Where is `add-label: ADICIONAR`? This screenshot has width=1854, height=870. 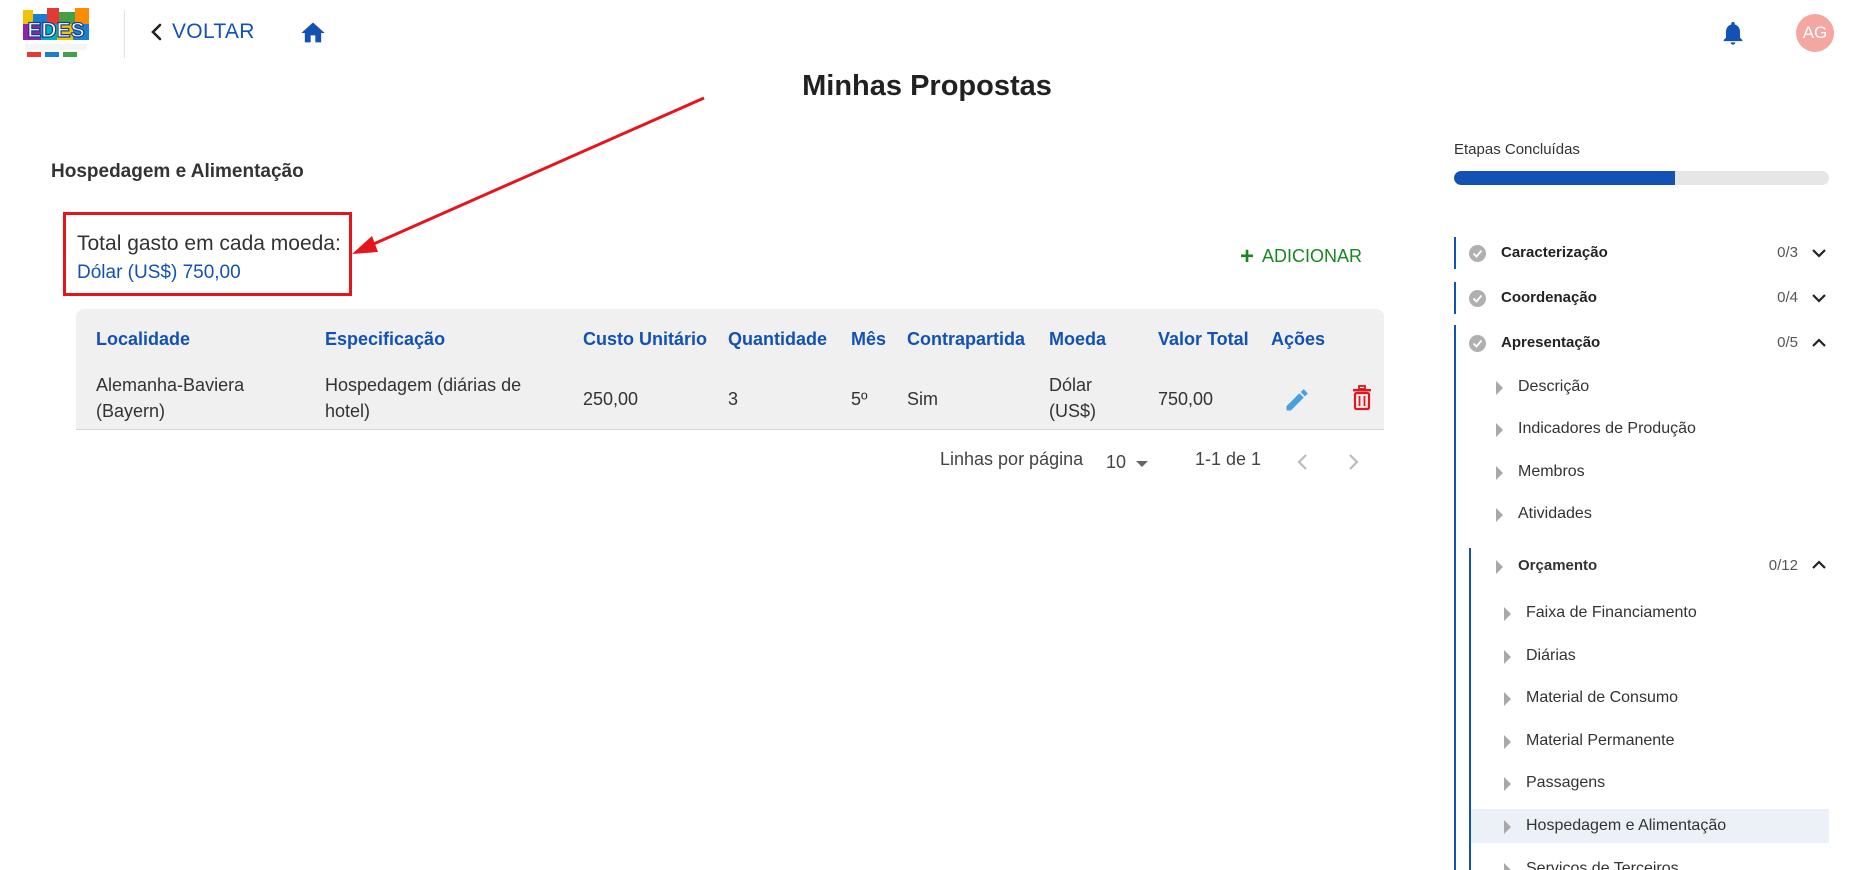
add-label: ADICIONAR is located at coordinates (1312, 256).